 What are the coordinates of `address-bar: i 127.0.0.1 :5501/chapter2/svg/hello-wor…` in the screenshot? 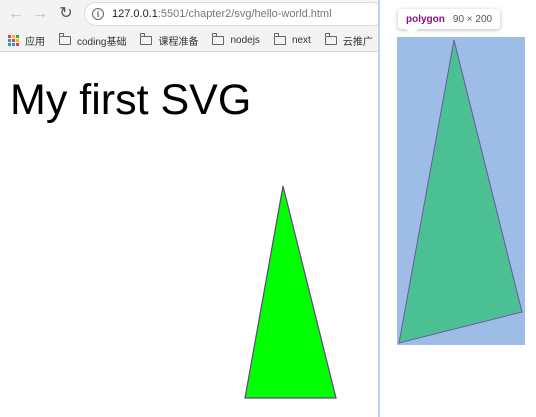 It's located at (231, 14).